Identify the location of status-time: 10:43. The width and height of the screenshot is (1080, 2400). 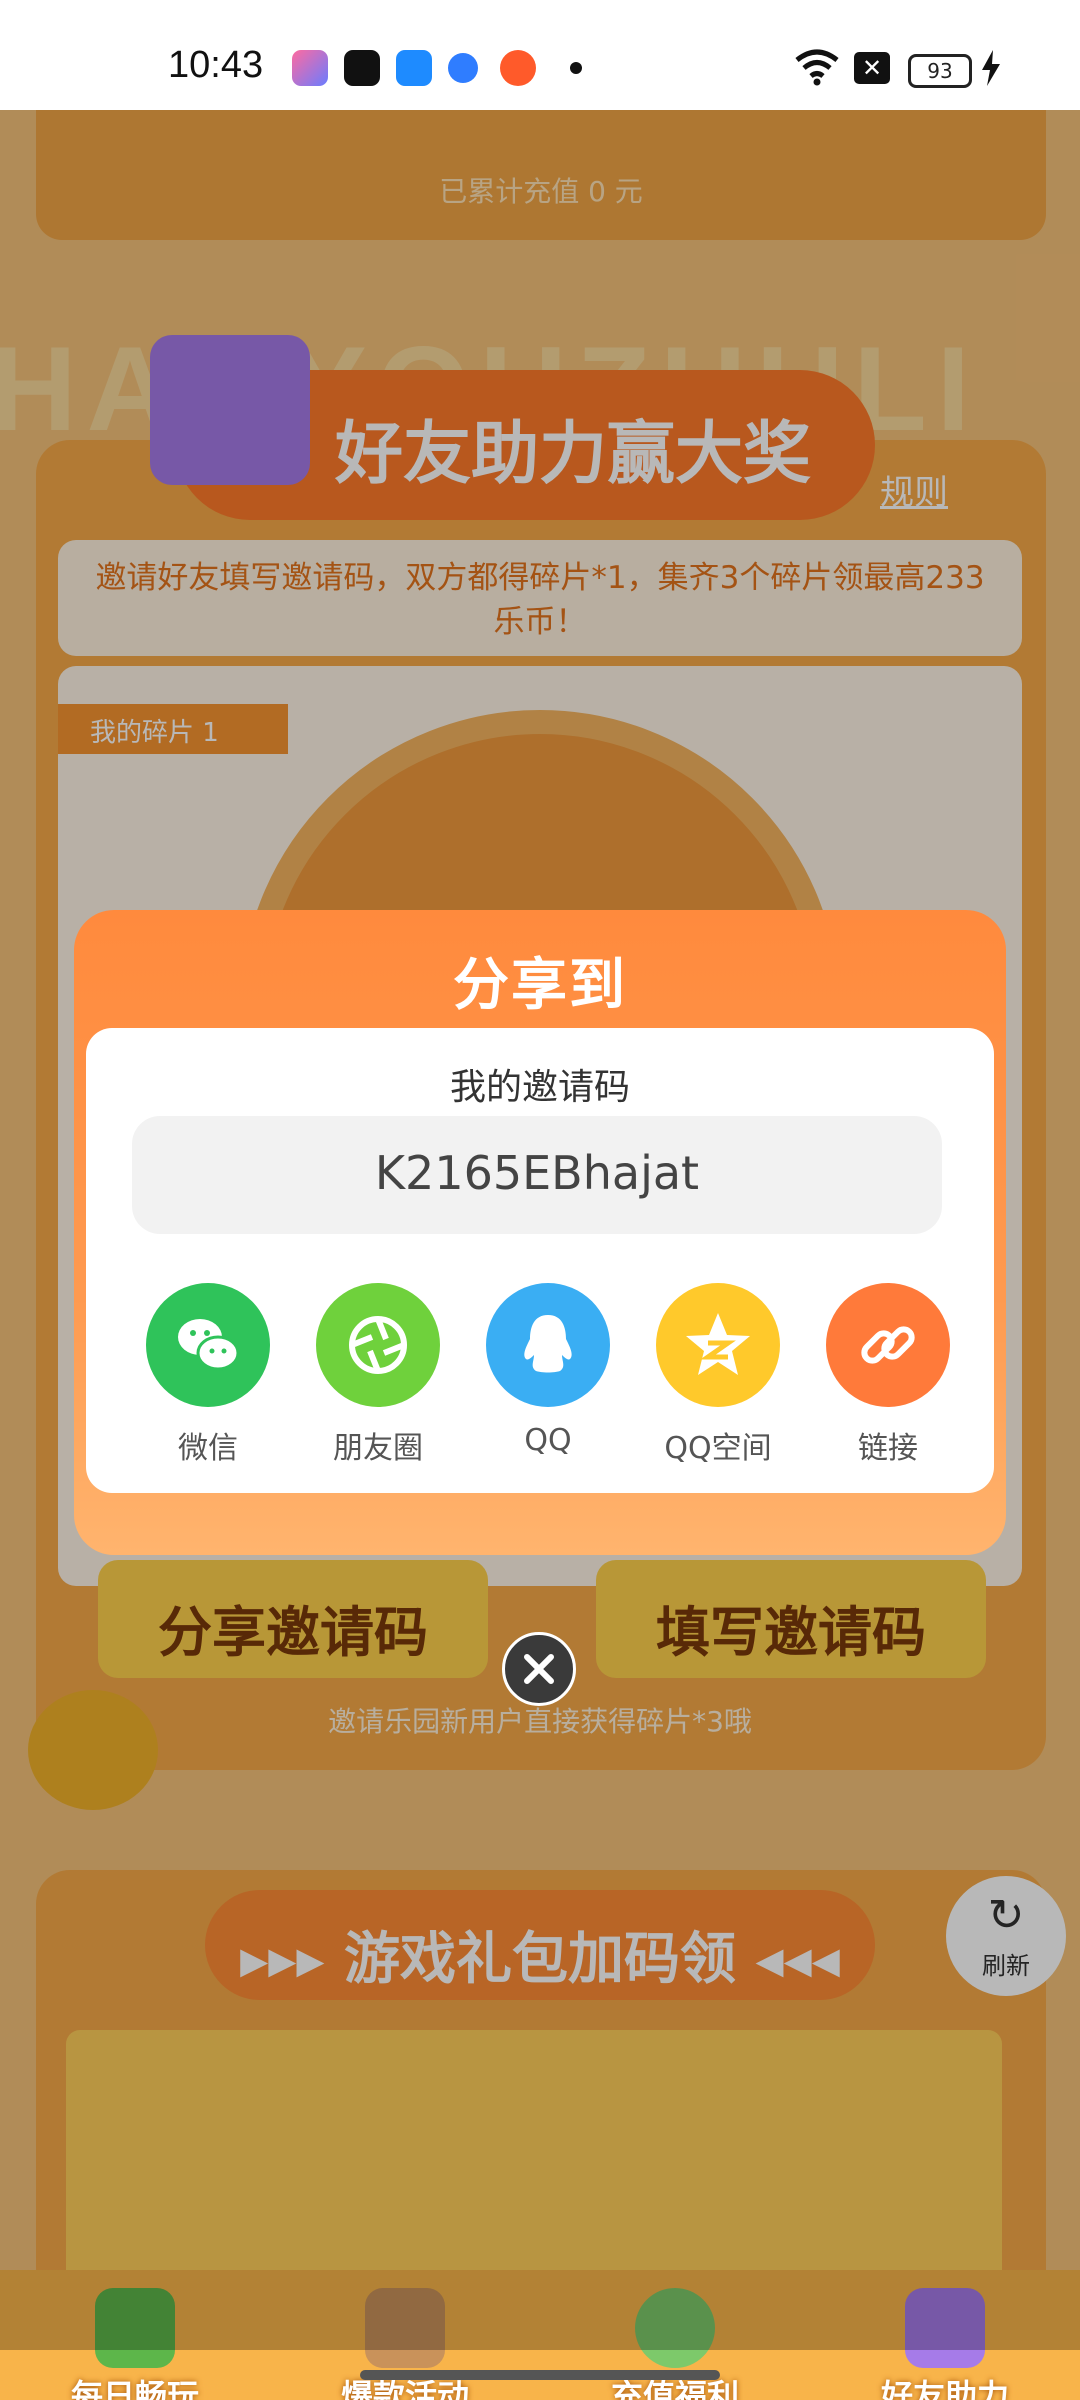
(216, 65).